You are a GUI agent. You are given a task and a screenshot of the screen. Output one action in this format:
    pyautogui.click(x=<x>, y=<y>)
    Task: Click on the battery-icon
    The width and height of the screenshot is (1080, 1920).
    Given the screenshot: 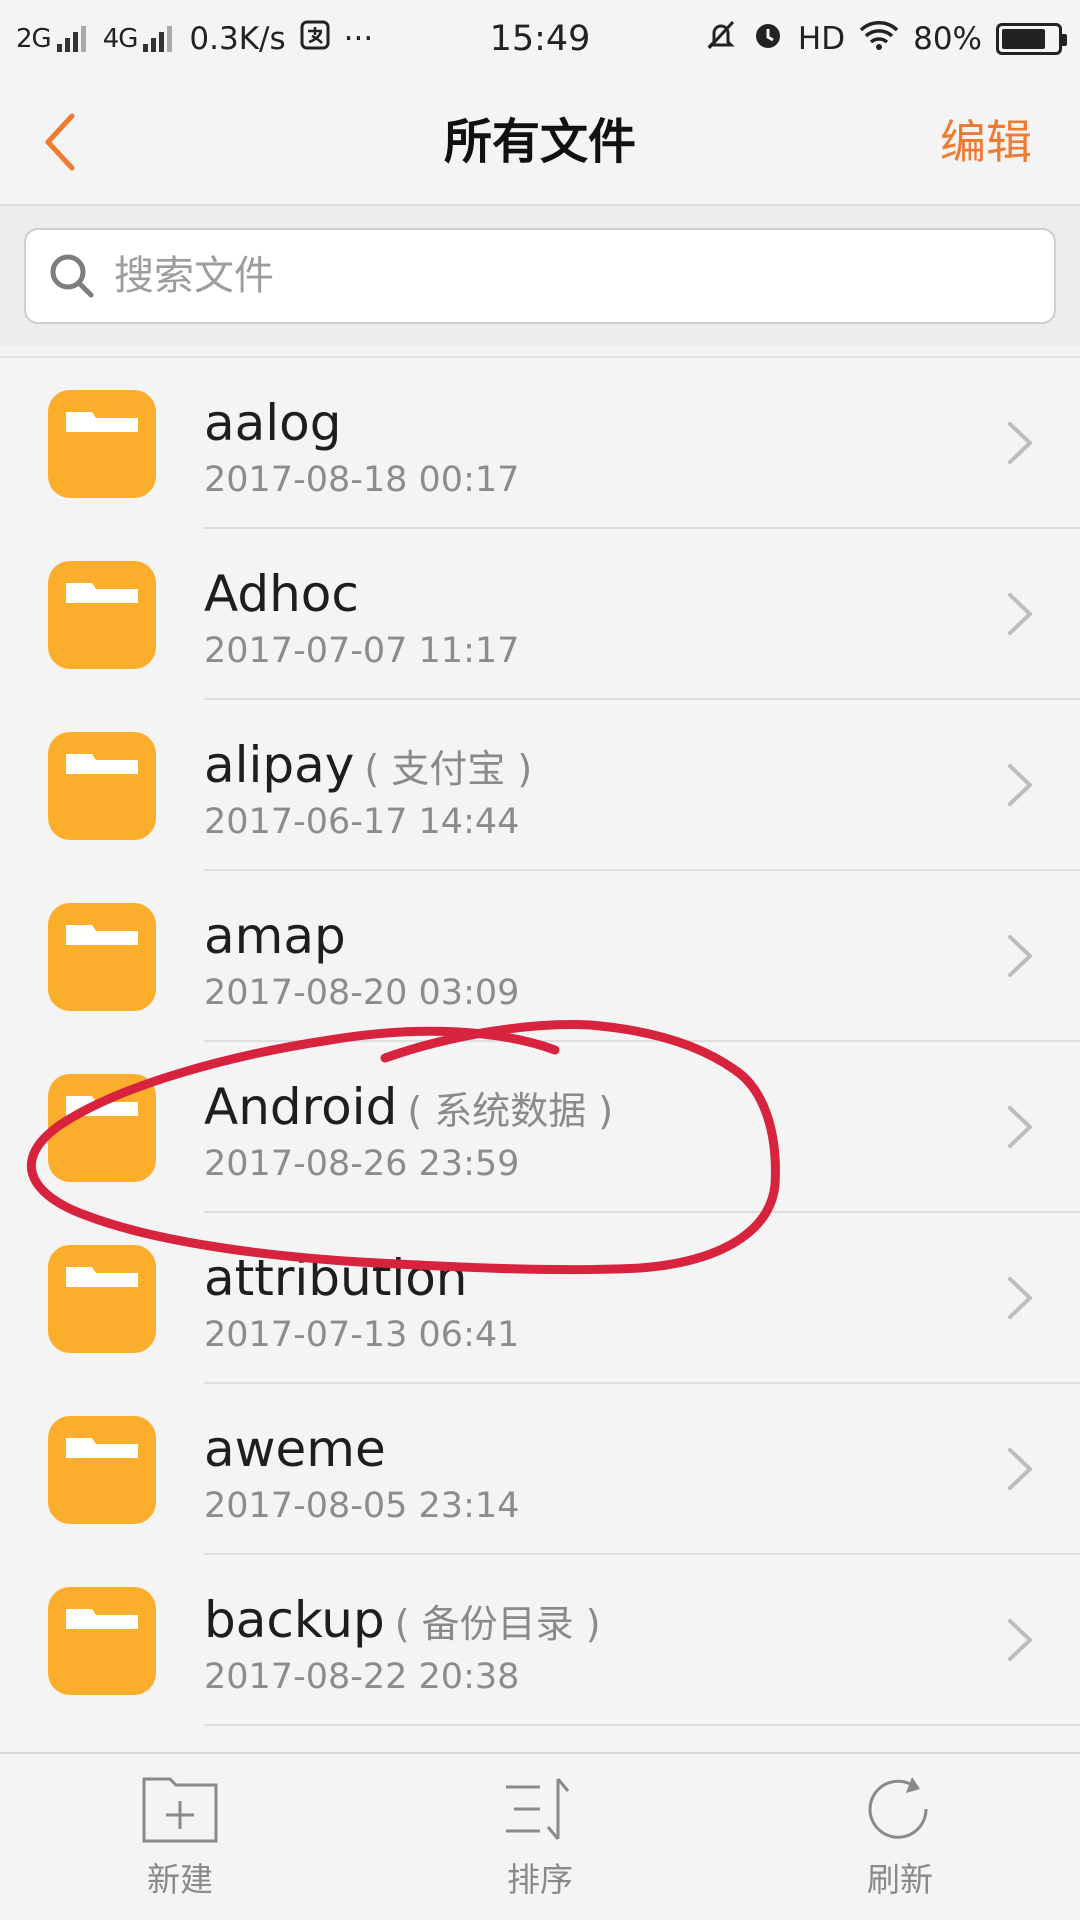 What is the action you would take?
    pyautogui.click(x=1031, y=39)
    